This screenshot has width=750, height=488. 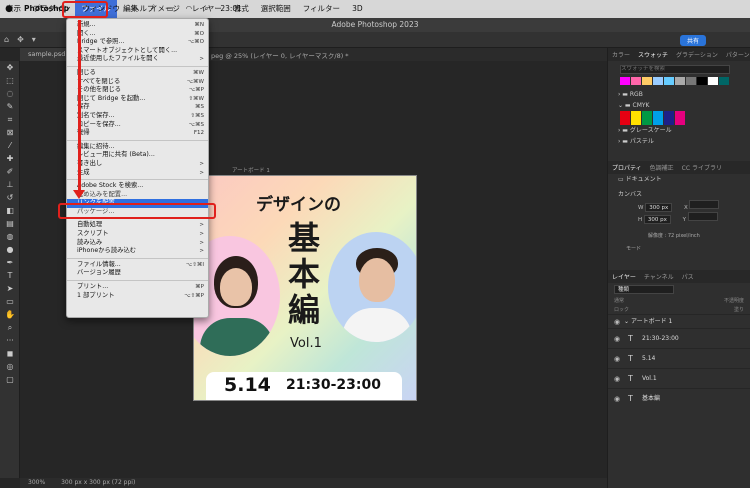 What do you see at coordinates (137, 173) in the screenshot?
I see `menu-item-generate: 生成 >` at bounding box center [137, 173].